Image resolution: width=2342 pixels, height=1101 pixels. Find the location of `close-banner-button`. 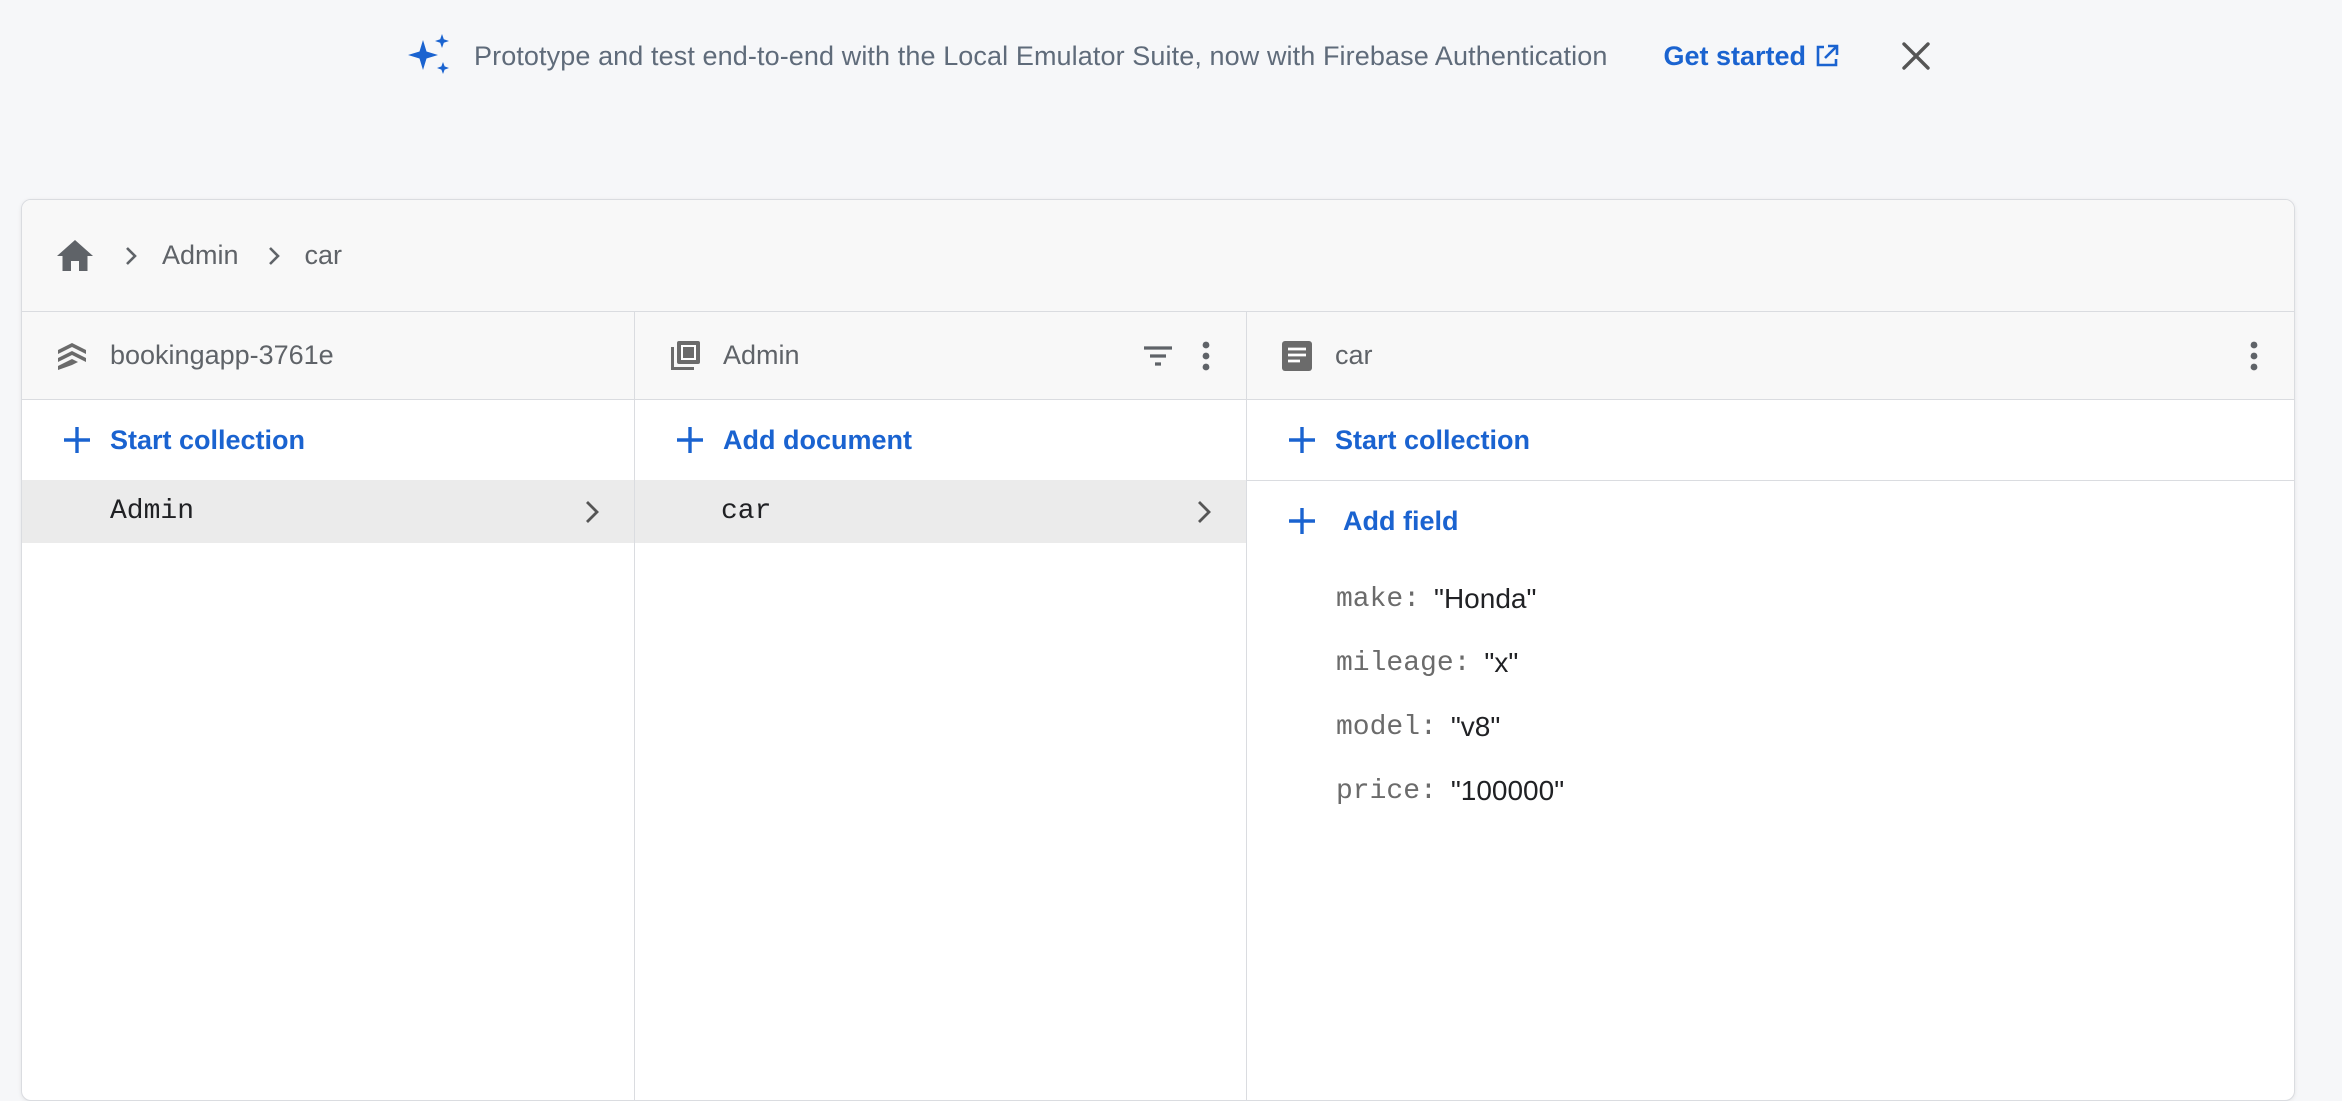

close-banner-button is located at coordinates (1916, 56).